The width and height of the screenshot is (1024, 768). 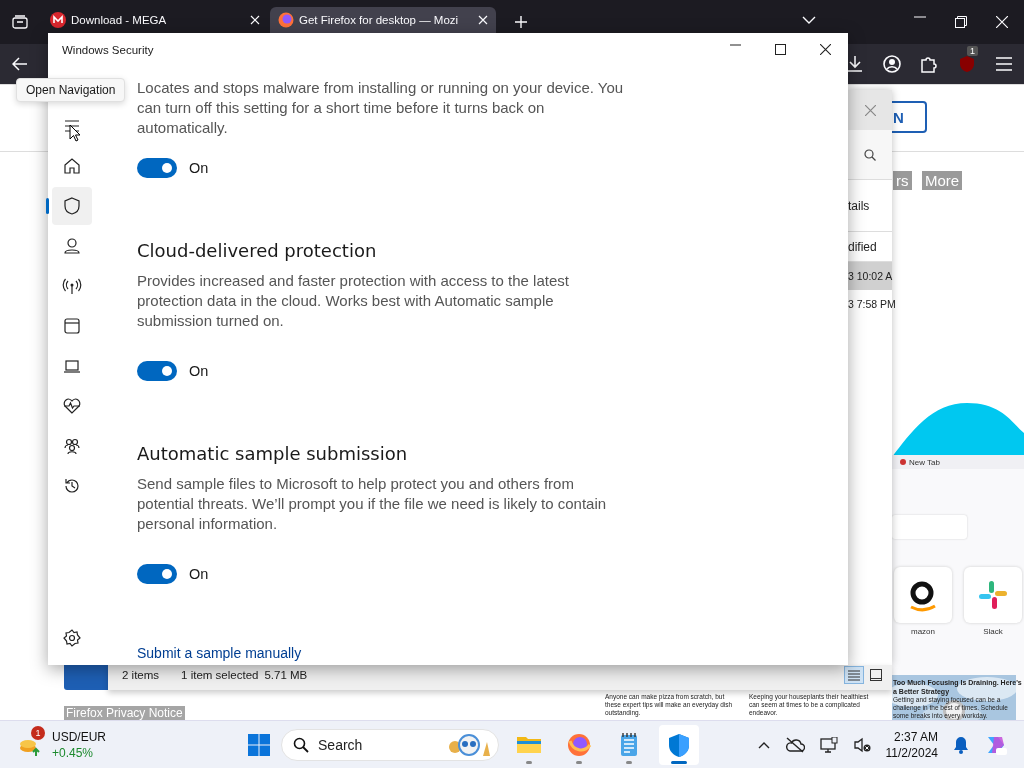 What do you see at coordinates (383, 20) in the screenshot?
I see `browser-tab: Get Firefox for desktop — Mozi` at bounding box center [383, 20].